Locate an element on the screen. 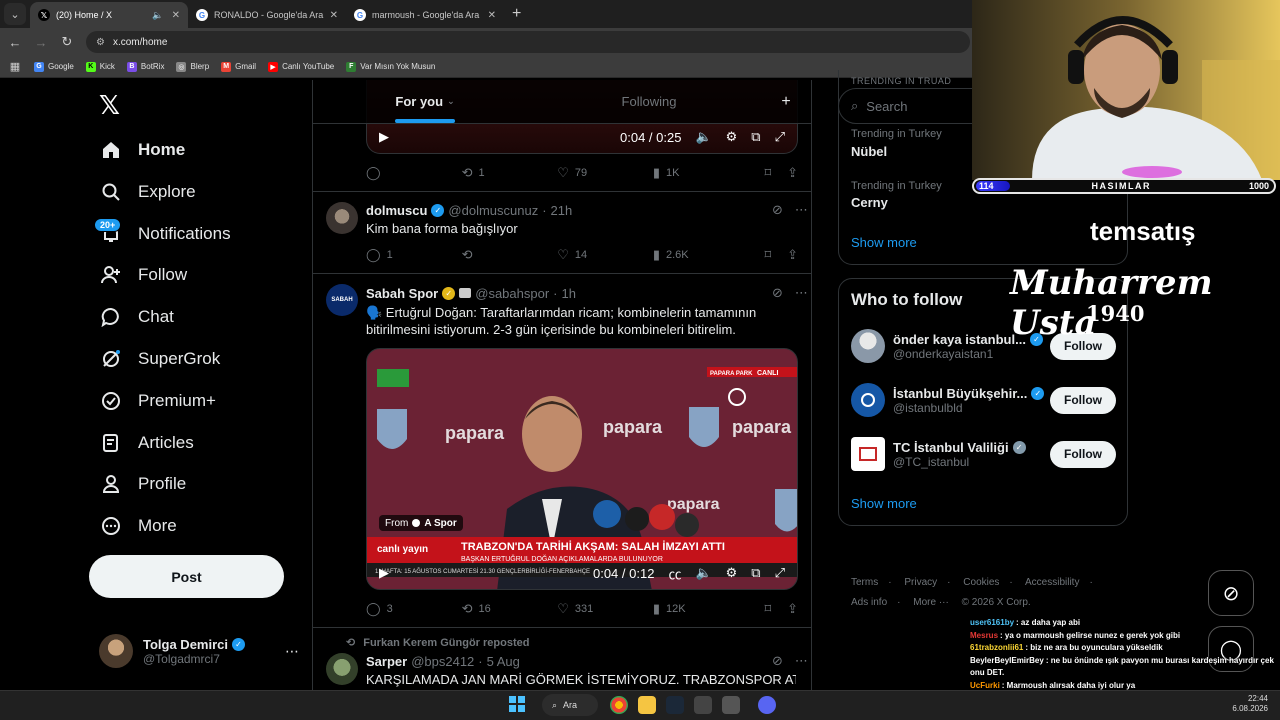  like-button: ♡ 79 is located at coordinates (605, 173).